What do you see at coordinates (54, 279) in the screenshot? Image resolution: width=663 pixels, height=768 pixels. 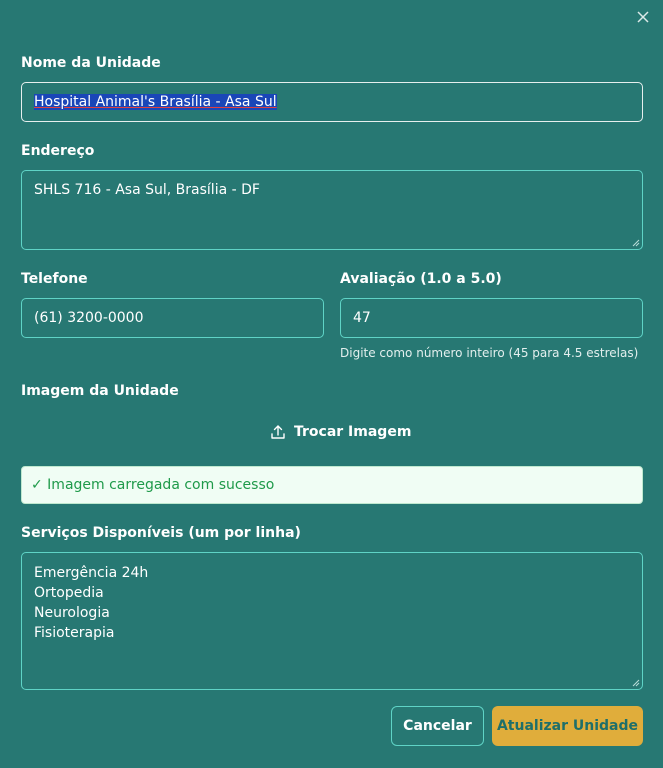 I see `phone-label: Telefone` at bounding box center [54, 279].